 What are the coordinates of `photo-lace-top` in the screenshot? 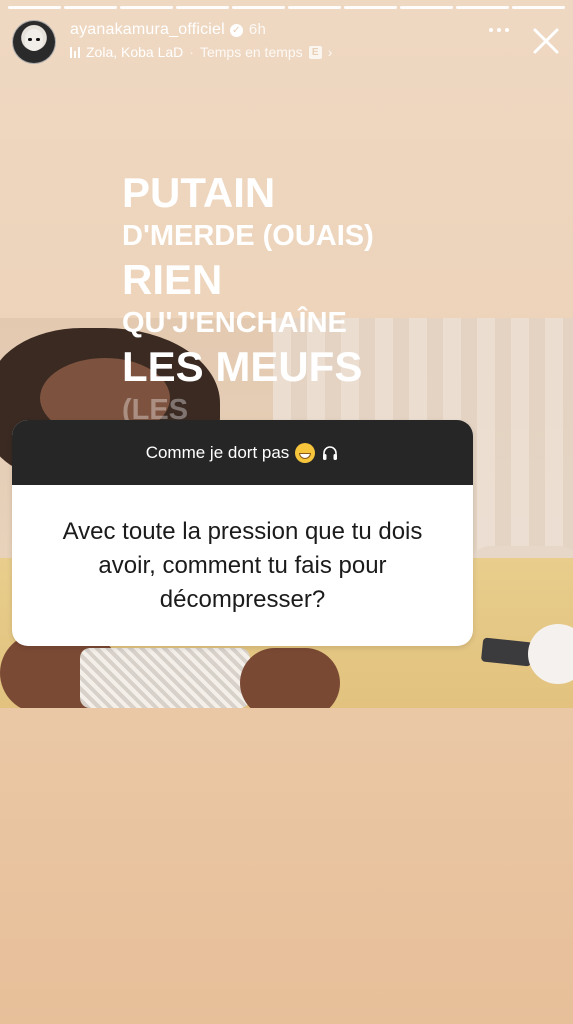 It's located at (165, 678).